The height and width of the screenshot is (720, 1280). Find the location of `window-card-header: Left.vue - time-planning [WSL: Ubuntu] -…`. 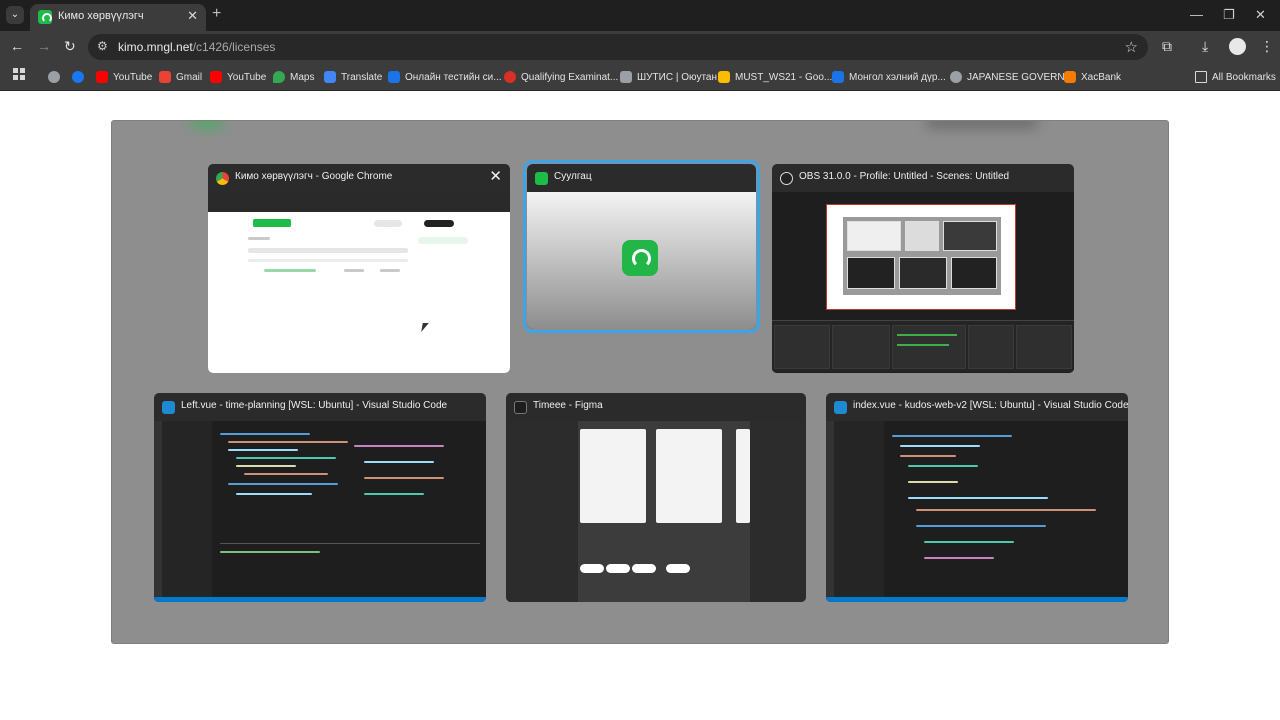

window-card-header: Left.vue - time-planning [WSL: Ubuntu] -… is located at coordinates (320, 407).